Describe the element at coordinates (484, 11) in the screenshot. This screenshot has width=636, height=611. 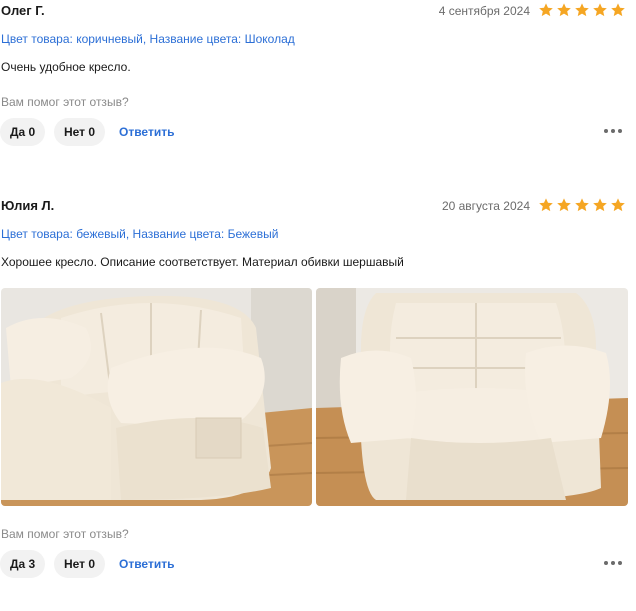
I see `review-date: 4 сентября 2024` at that location.